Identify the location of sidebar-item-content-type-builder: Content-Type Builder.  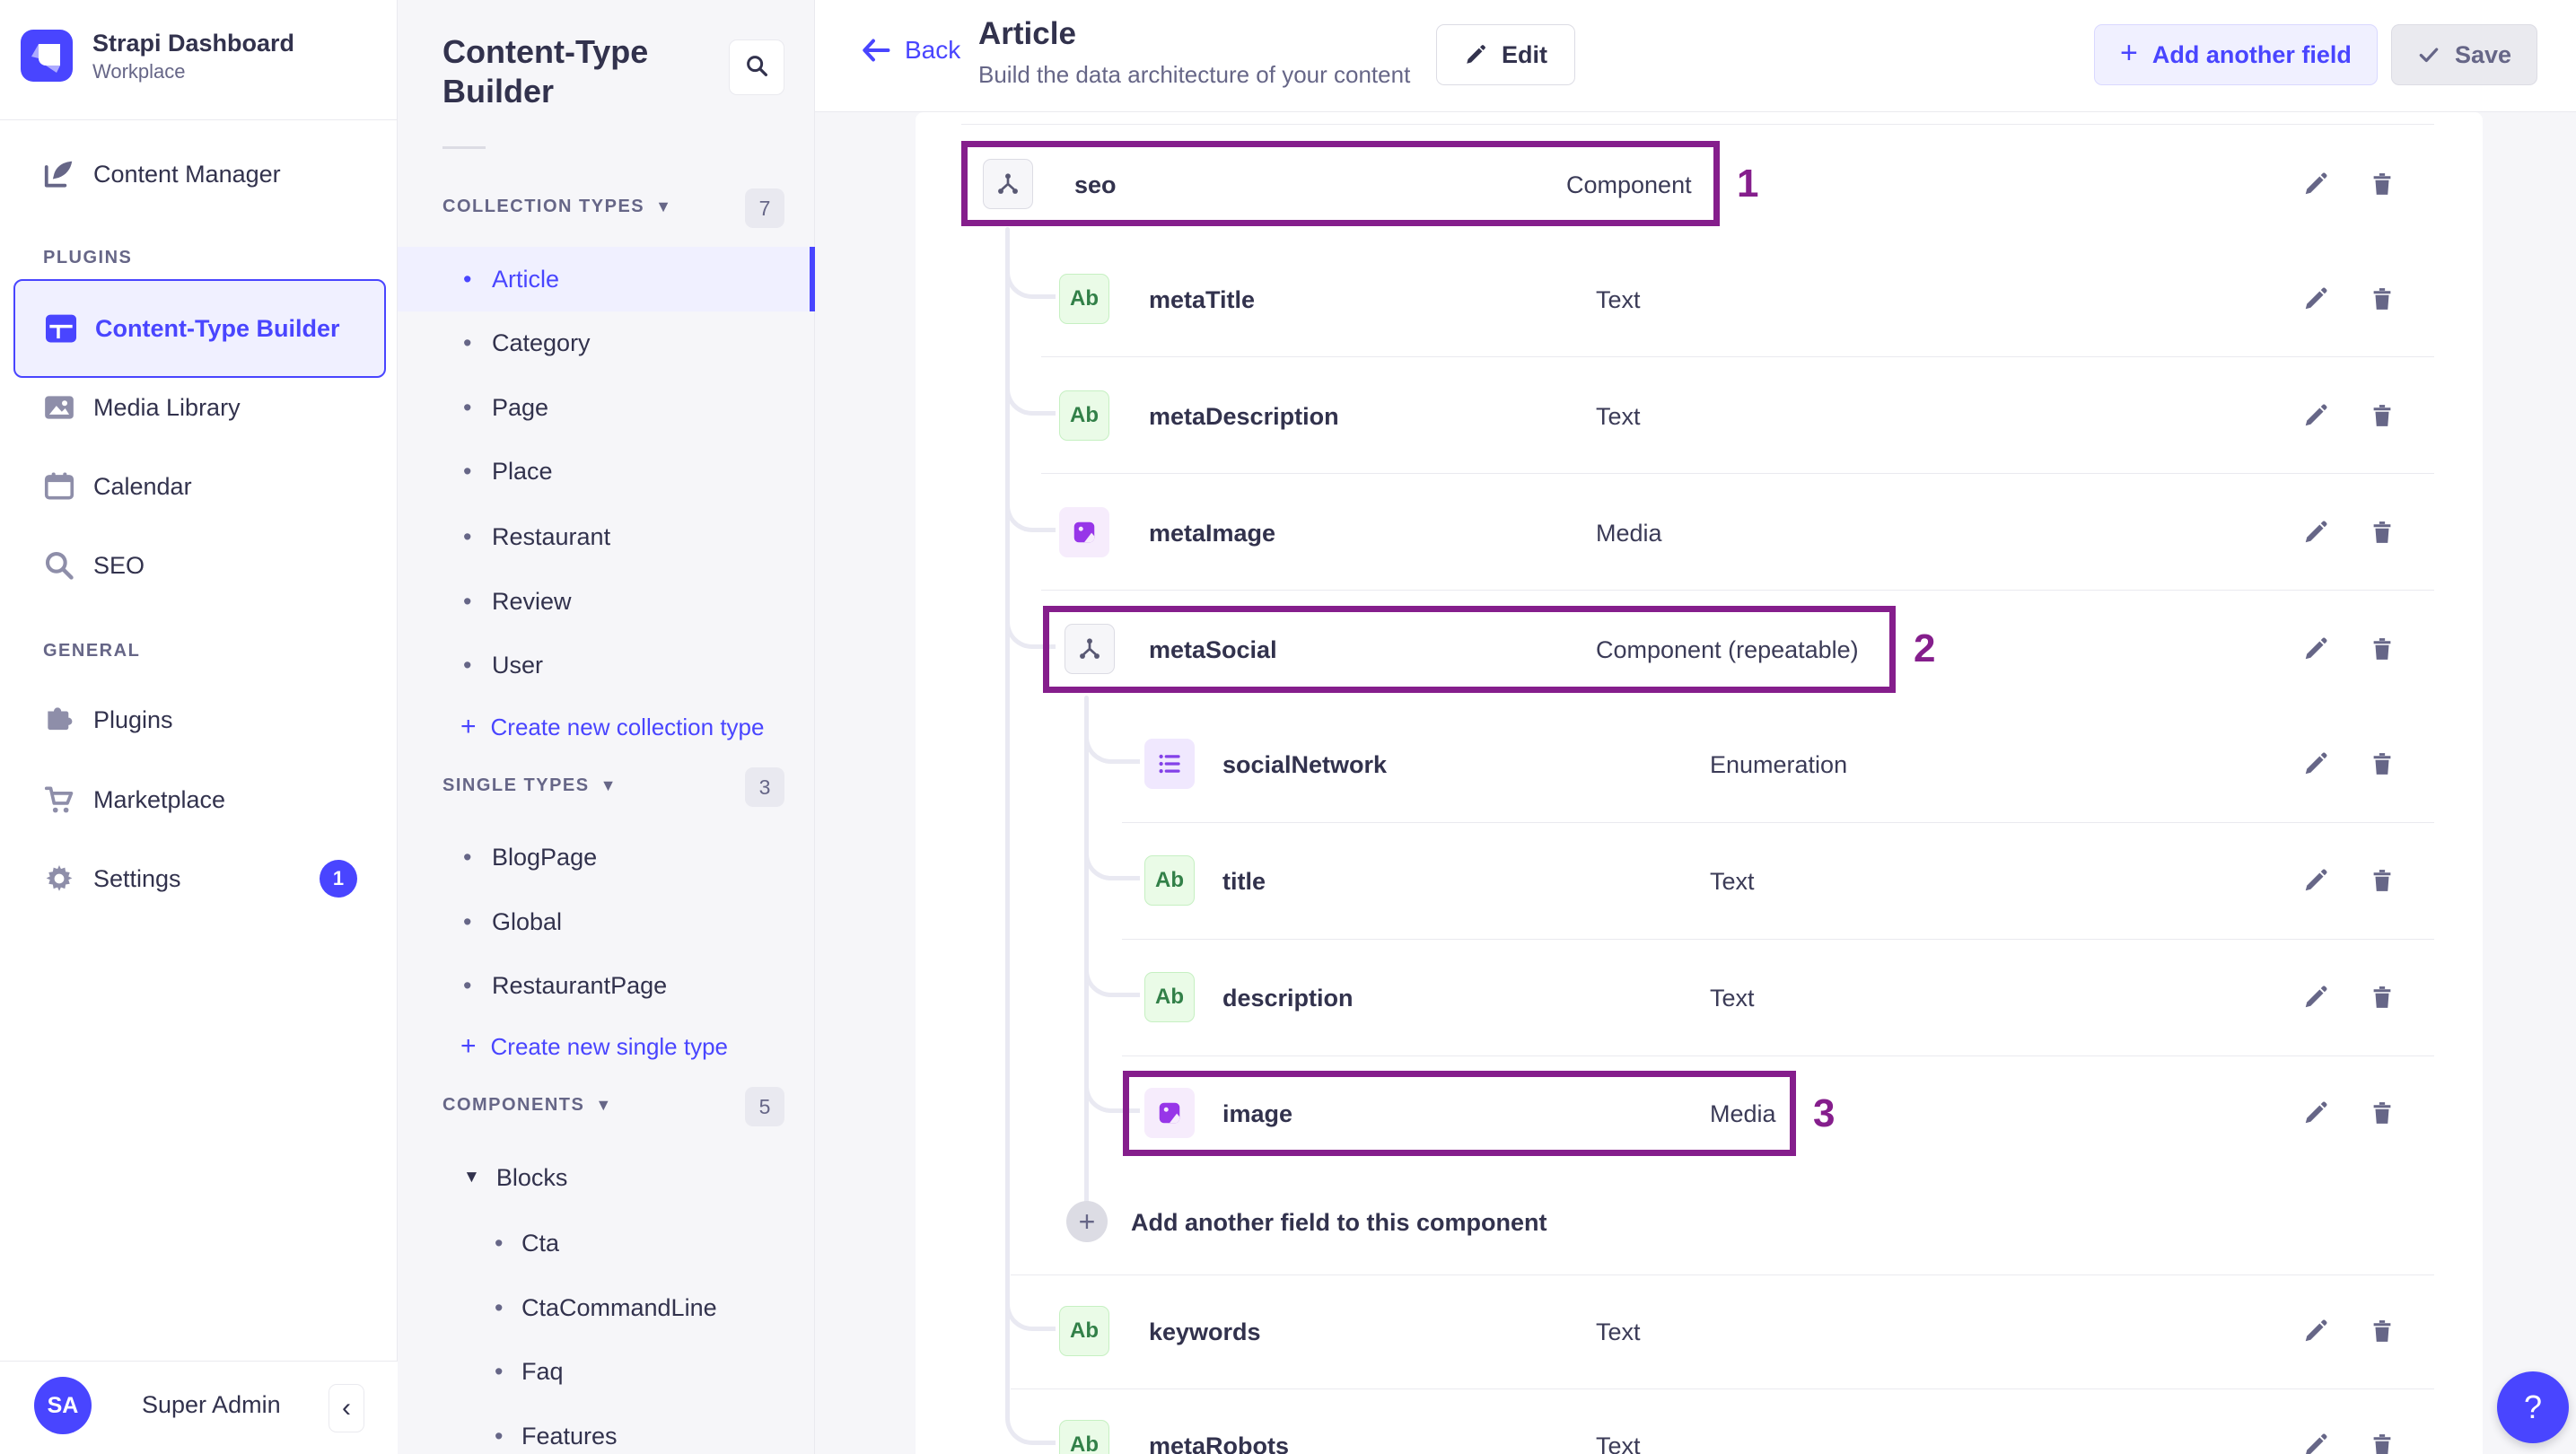
(199, 328).